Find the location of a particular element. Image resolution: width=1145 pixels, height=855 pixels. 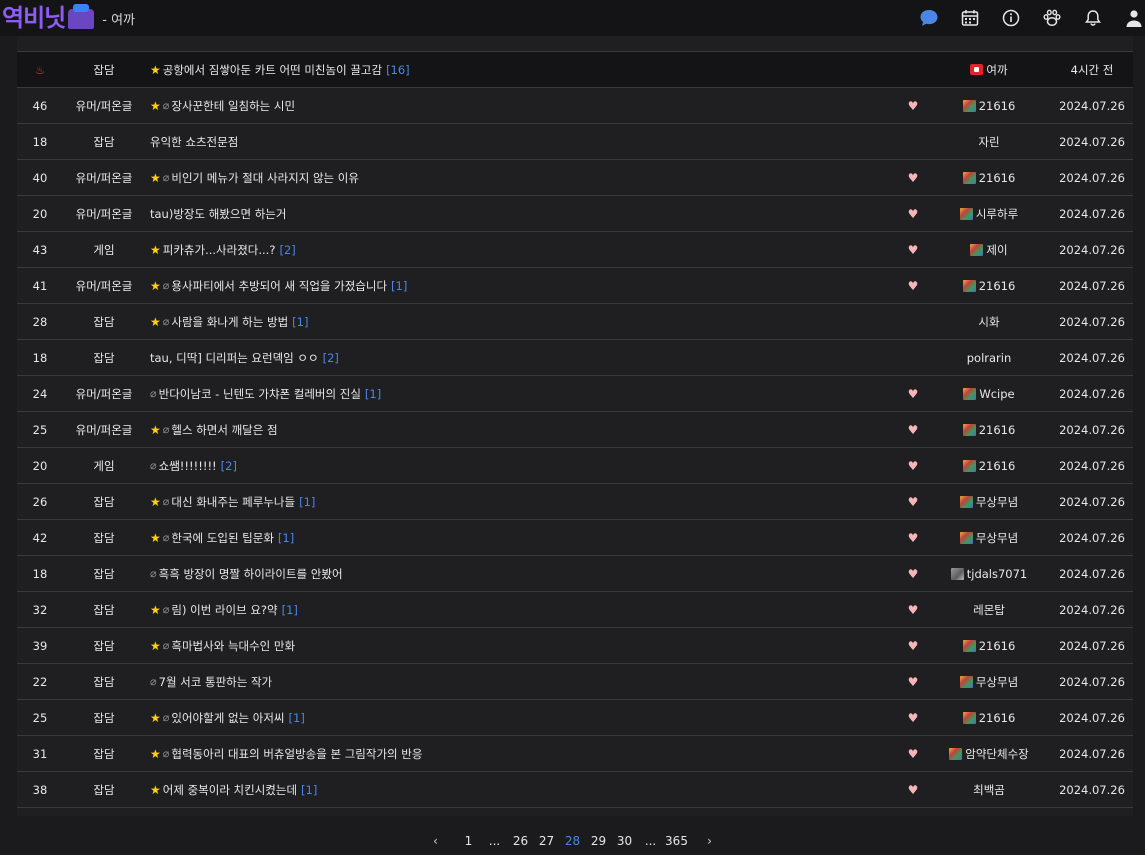

post-row: 20 유머/퍼온글 tau)방장도 해봤으면 하는거 ♥ 시루하루 2024.07.26 is located at coordinates (575, 214).